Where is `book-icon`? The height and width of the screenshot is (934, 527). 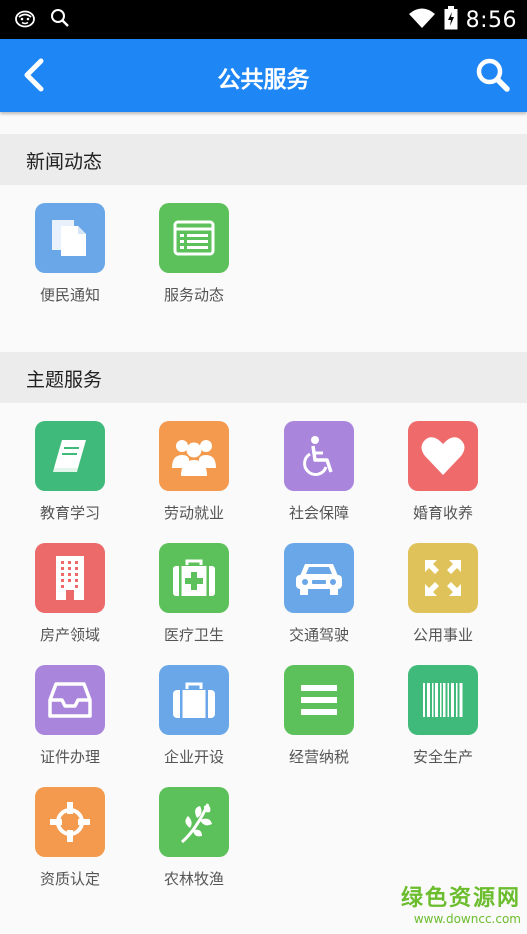 book-icon is located at coordinates (69, 456).